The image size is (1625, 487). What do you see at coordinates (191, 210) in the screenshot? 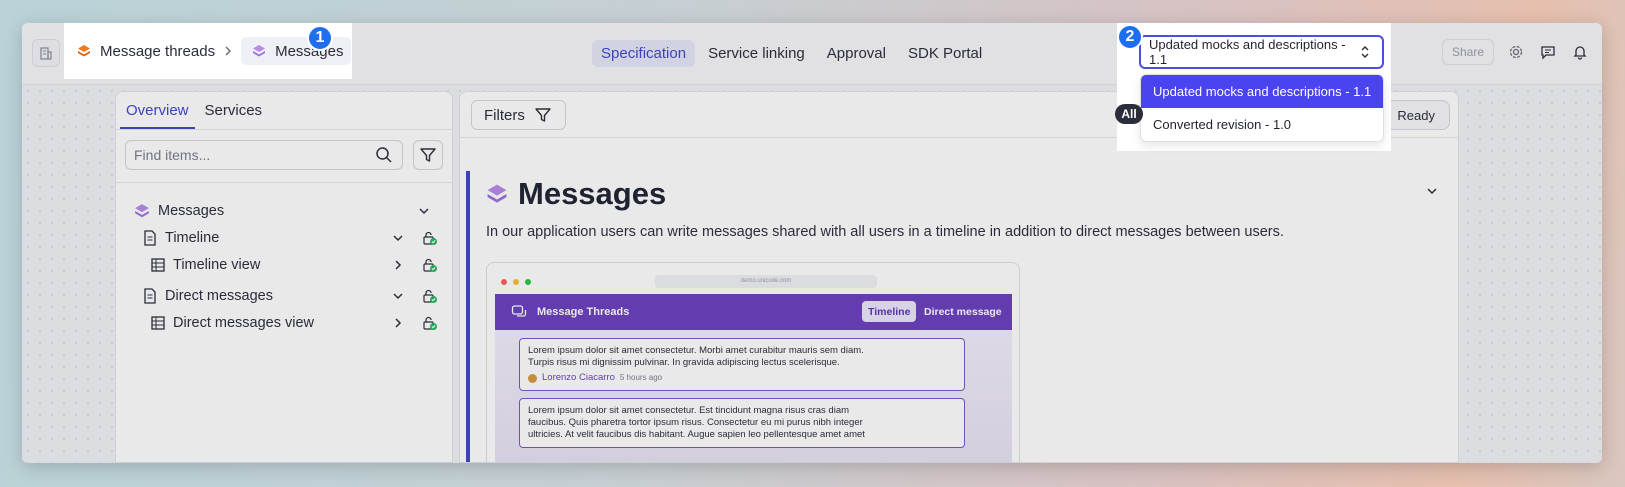
I see `tree-item-label: Messages` at bounding box center [191, 210].